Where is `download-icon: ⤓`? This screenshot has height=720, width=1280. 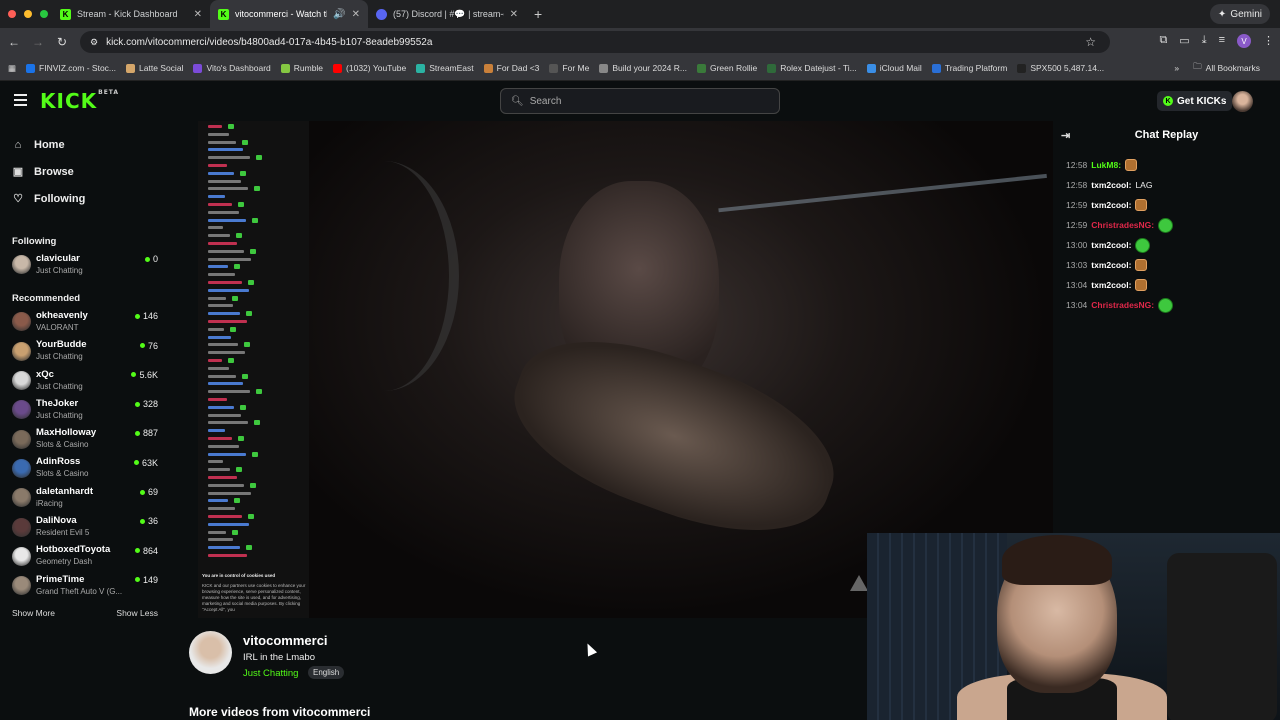 download-icon: ⤓ is located at coordinates (1204, 41).